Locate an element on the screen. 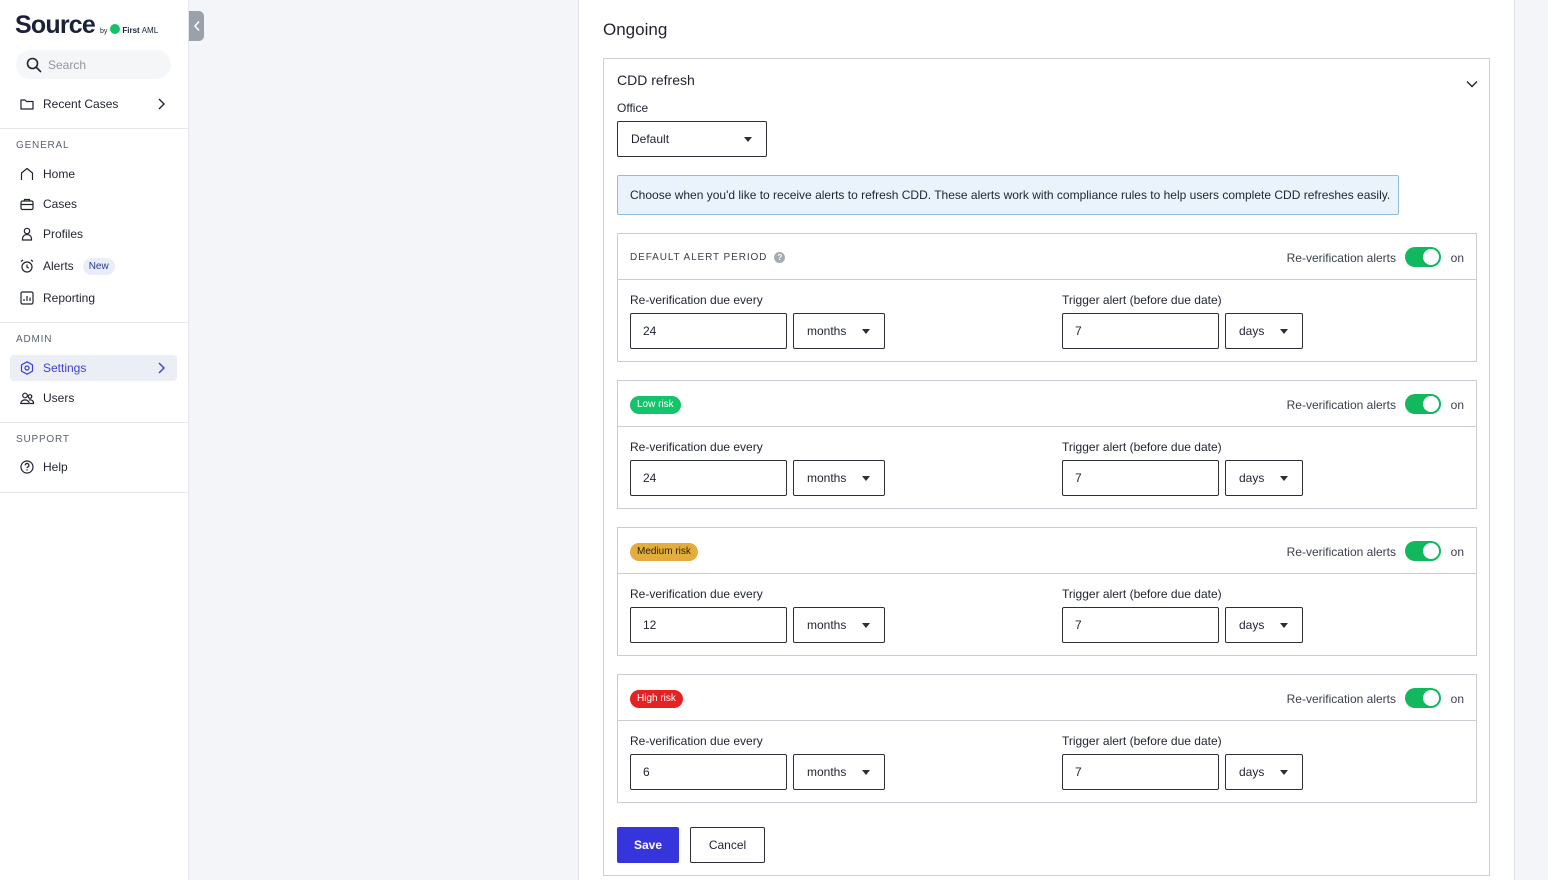  settings-hexagon-icon is located at coordinates (27, 368).